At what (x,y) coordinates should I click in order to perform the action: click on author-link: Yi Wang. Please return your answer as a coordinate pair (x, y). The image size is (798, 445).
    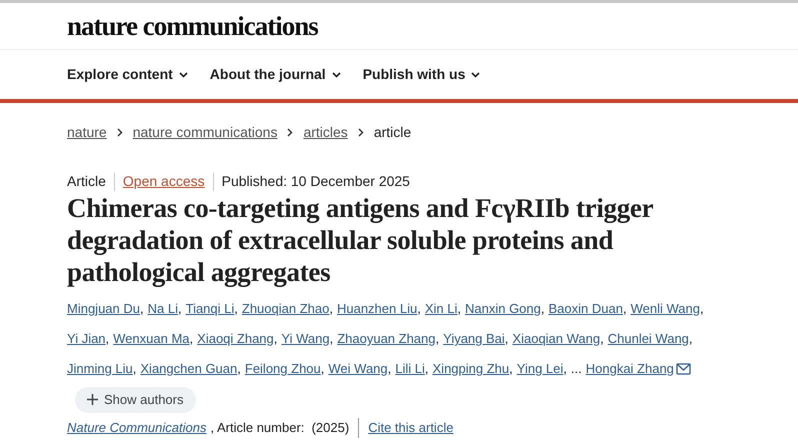
    Looking at the image, I should click on (305, 339).